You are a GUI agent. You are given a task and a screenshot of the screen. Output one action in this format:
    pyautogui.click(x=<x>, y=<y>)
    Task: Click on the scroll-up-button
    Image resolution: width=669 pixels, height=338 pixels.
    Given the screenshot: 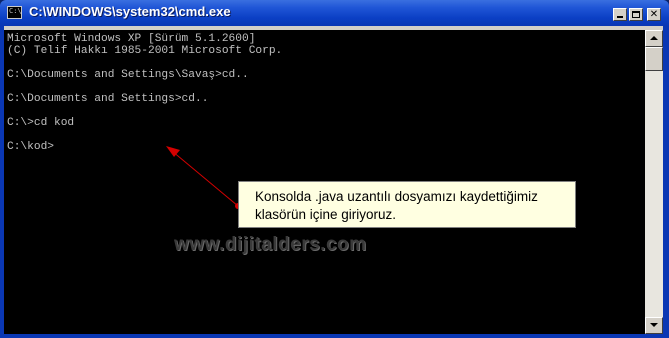 What is the action you would take?
    pyautogui.click(x=654, y=38)
    